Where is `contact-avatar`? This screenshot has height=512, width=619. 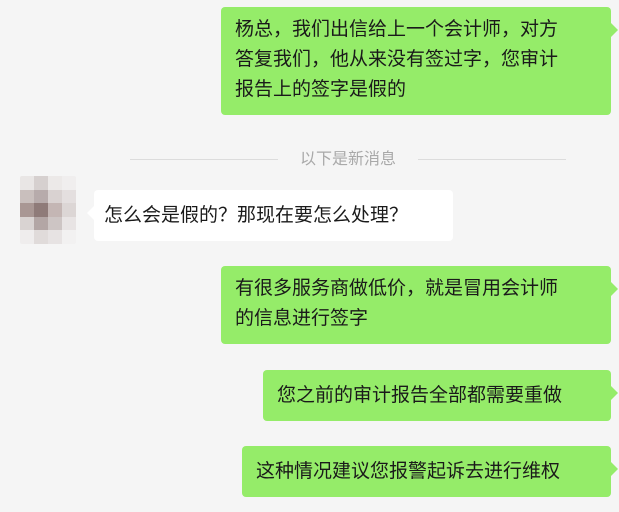 contact-avatar is located at coordinates (48, 210).